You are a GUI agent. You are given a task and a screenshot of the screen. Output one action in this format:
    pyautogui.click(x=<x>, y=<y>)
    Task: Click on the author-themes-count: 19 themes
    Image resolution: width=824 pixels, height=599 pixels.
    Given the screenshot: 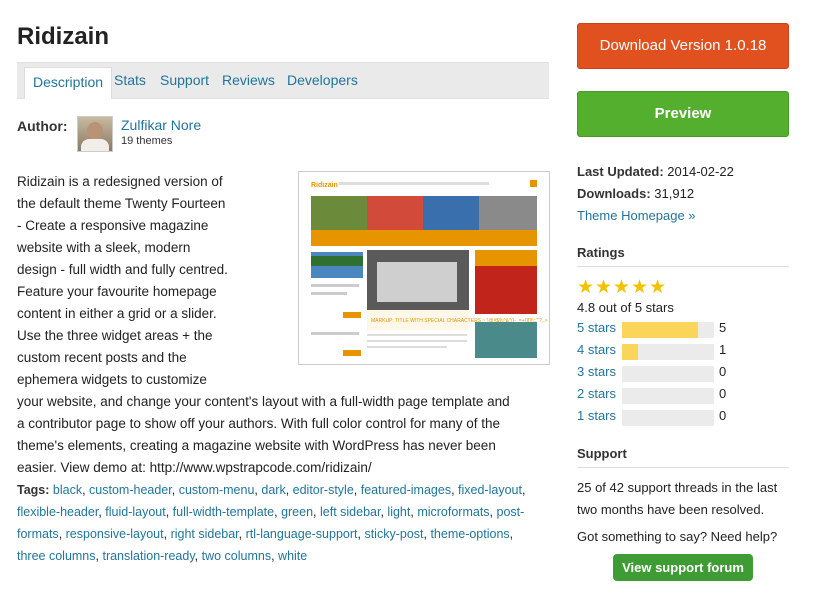 What is the action you would take?
    pyautogui.click(x=147, y=141)
    